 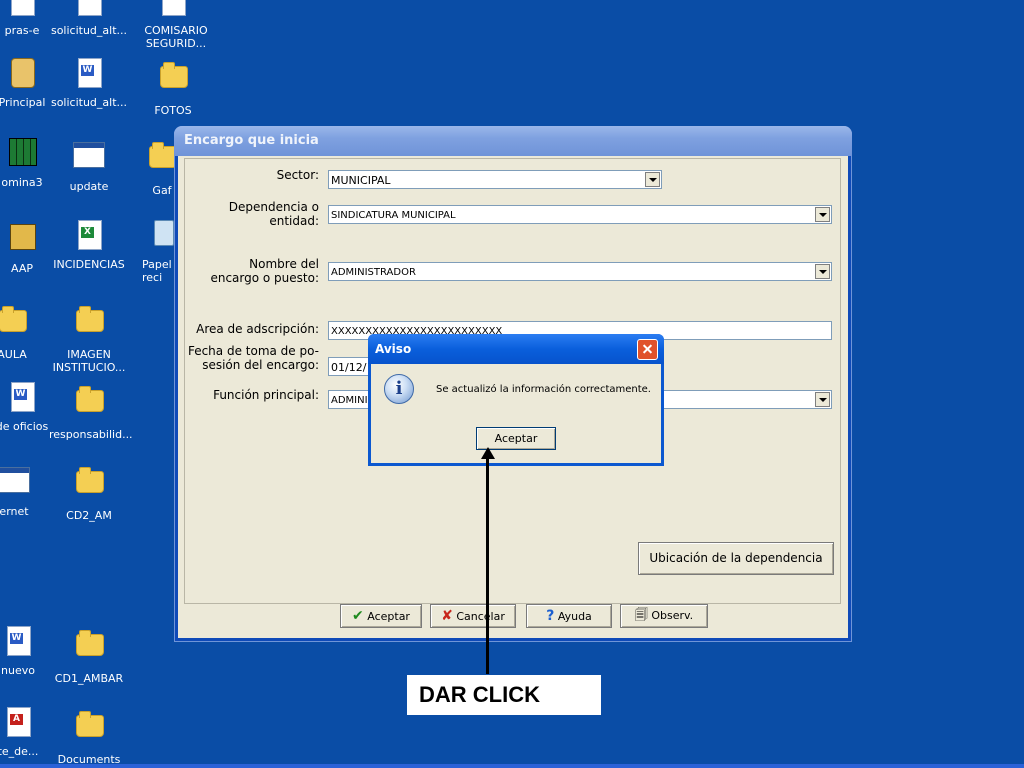 What do you see at coordinates (15, 483) in the screenshot?
I see `internet-shortcut-icon` at bounding box center [15, 483].